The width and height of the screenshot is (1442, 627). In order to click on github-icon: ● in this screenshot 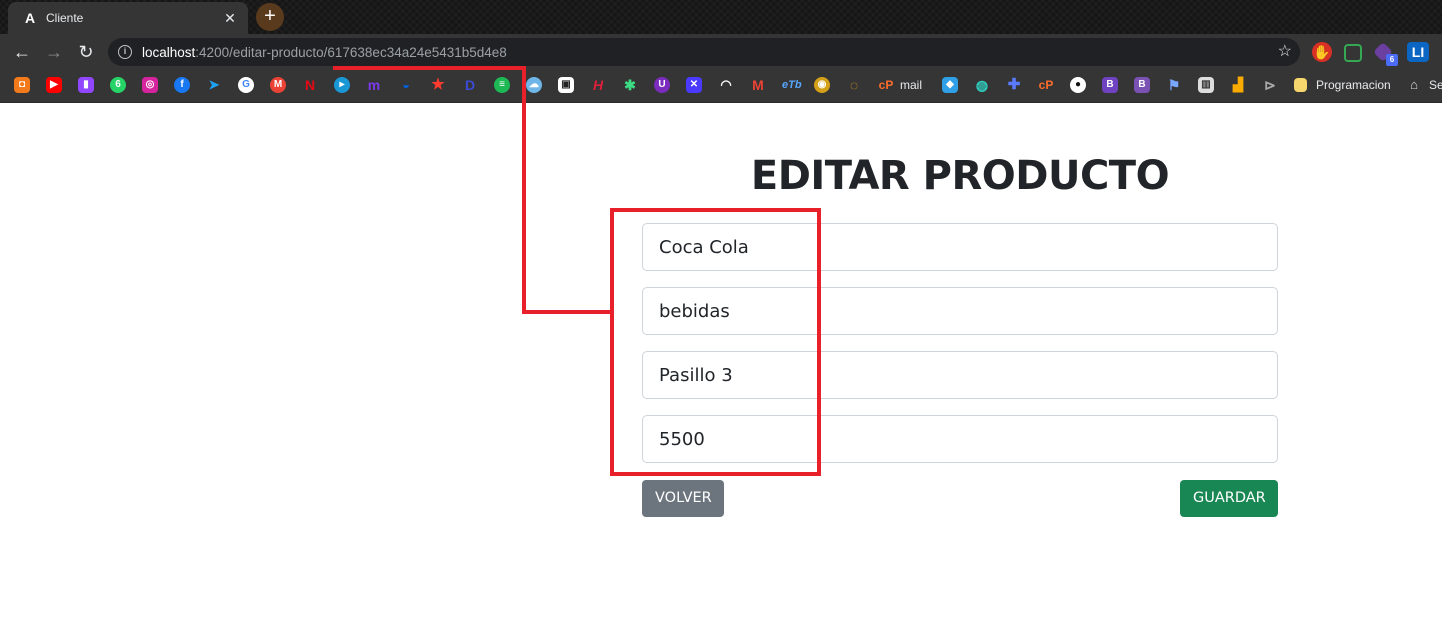, I will do `click(1078, 85)`.